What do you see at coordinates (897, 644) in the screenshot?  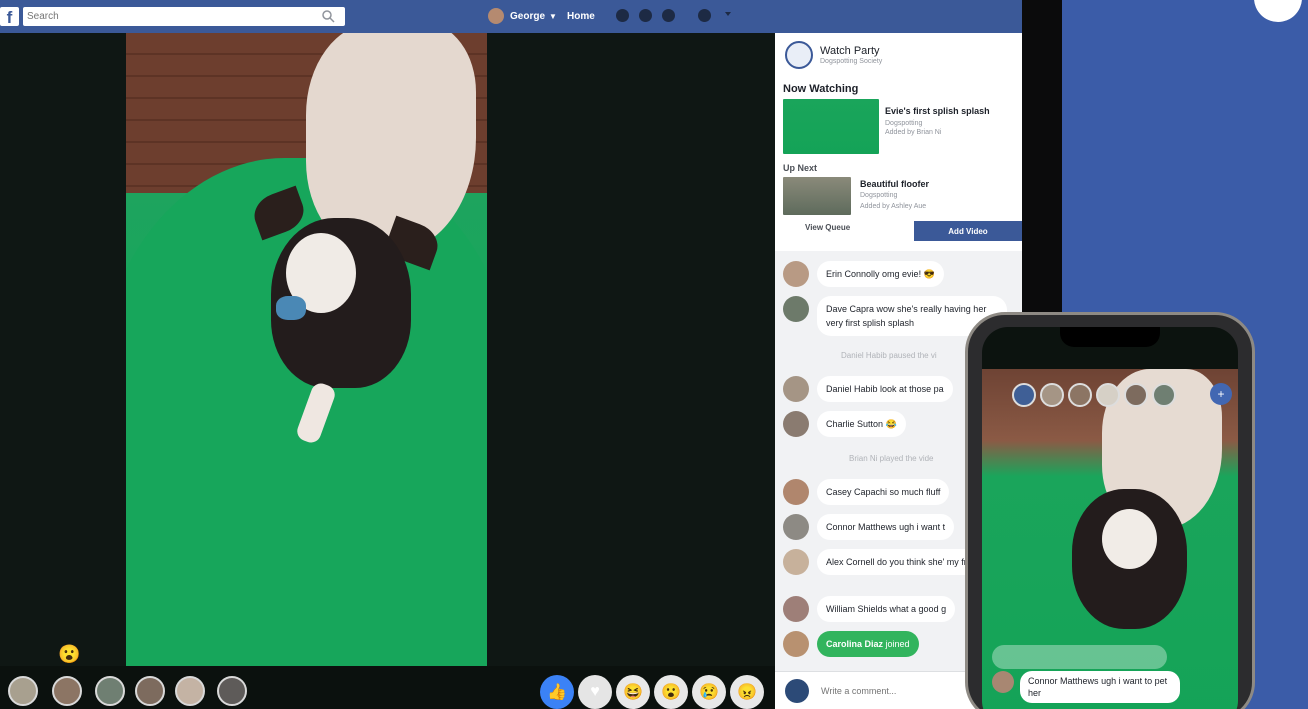 I see `joined-text: joined` at bounding box center [897, 644].